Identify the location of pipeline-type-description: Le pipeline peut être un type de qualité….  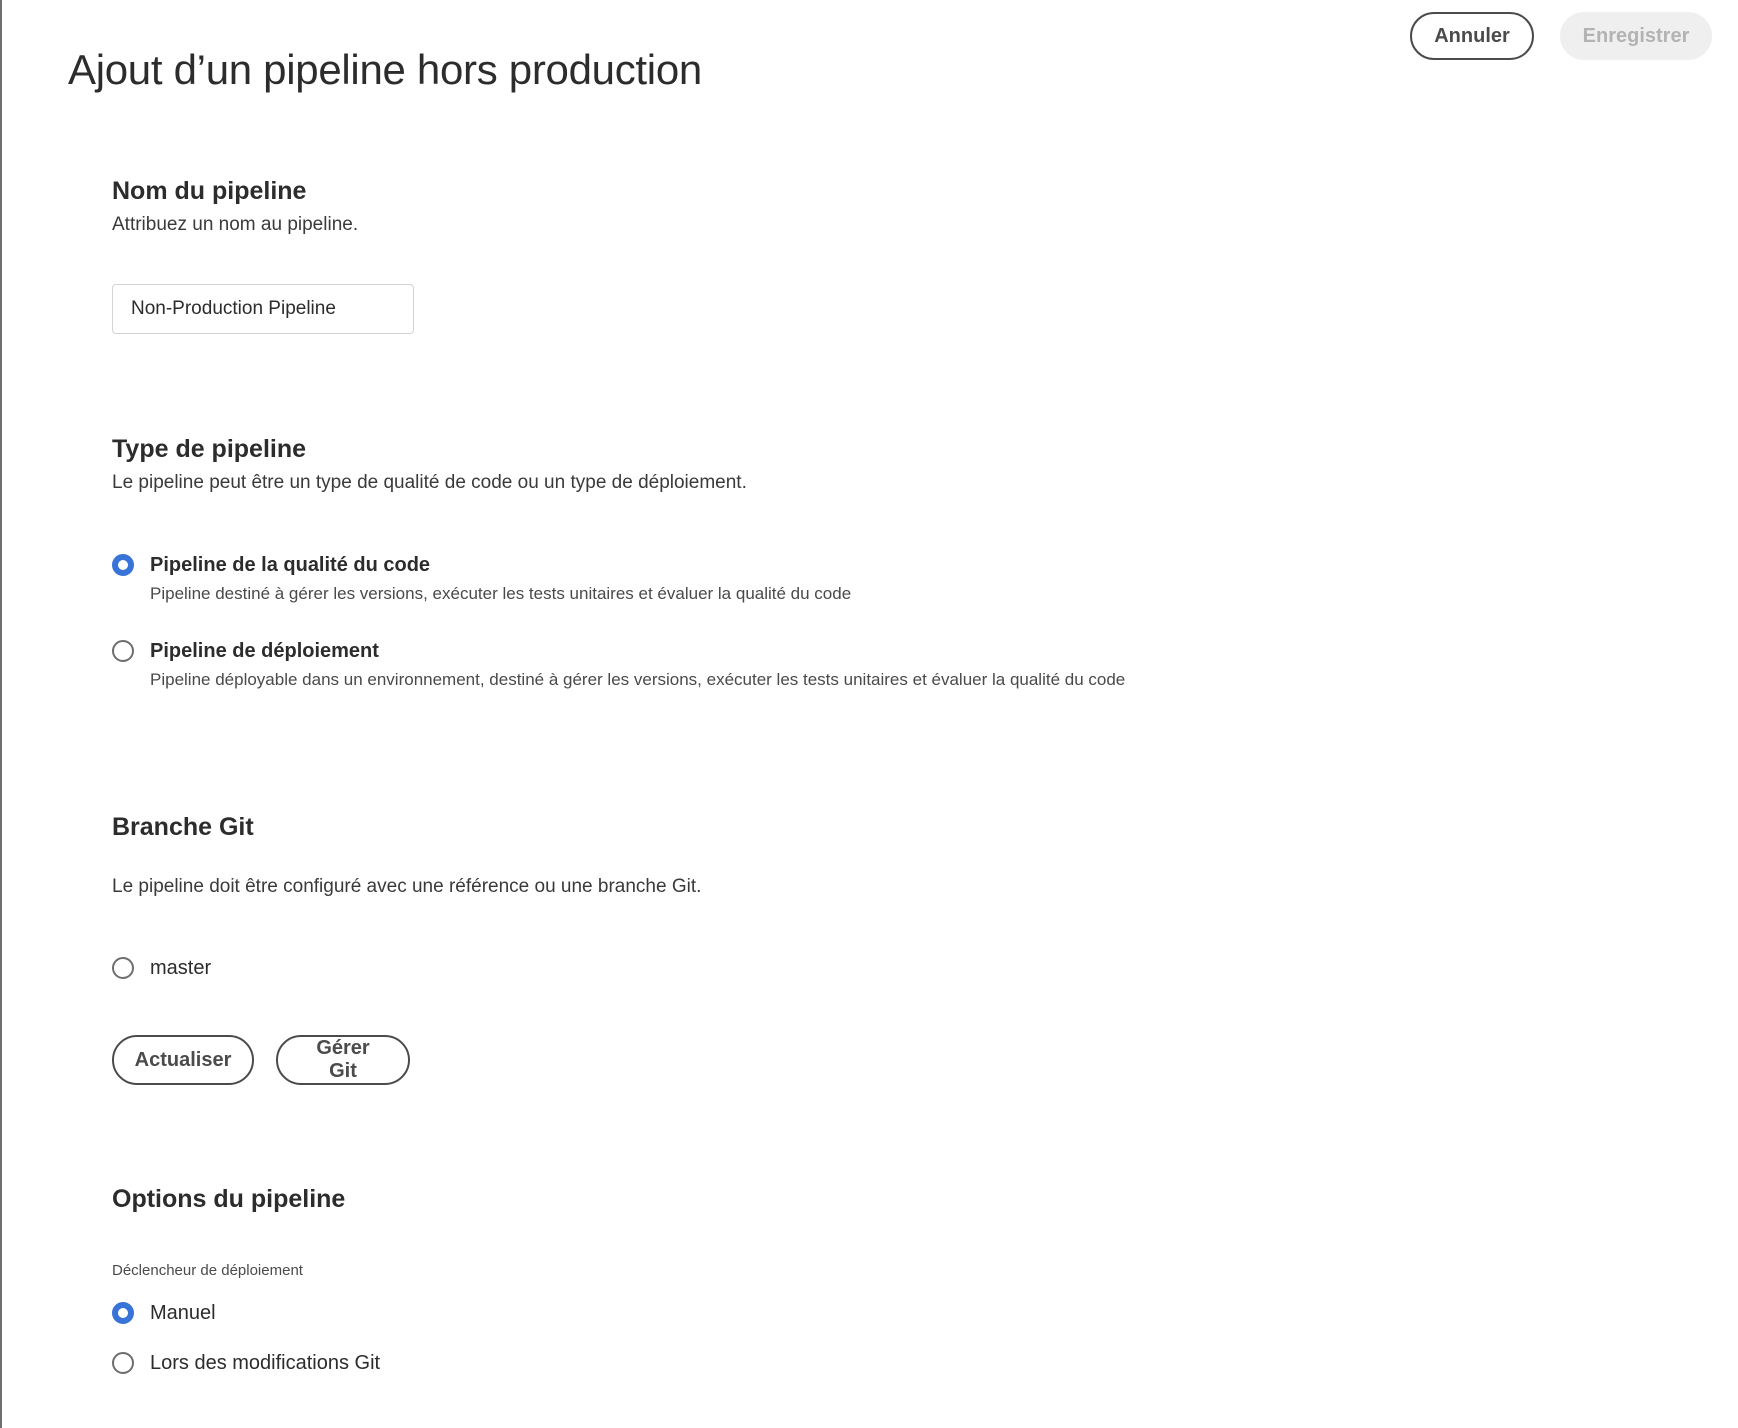
(429, 482).